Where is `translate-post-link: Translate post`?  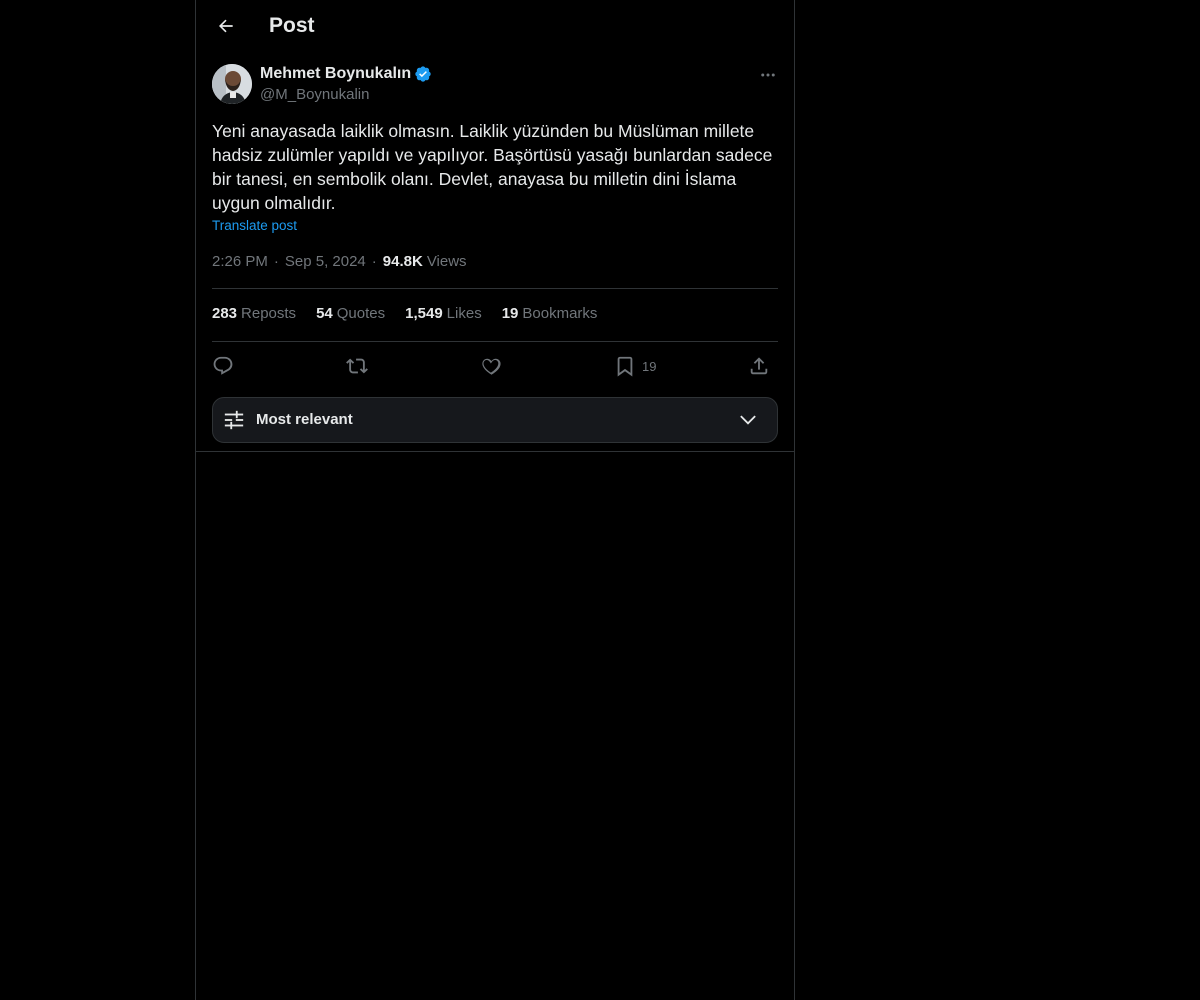
translate-post-link: Translate post is located at coordinates (254, 225).